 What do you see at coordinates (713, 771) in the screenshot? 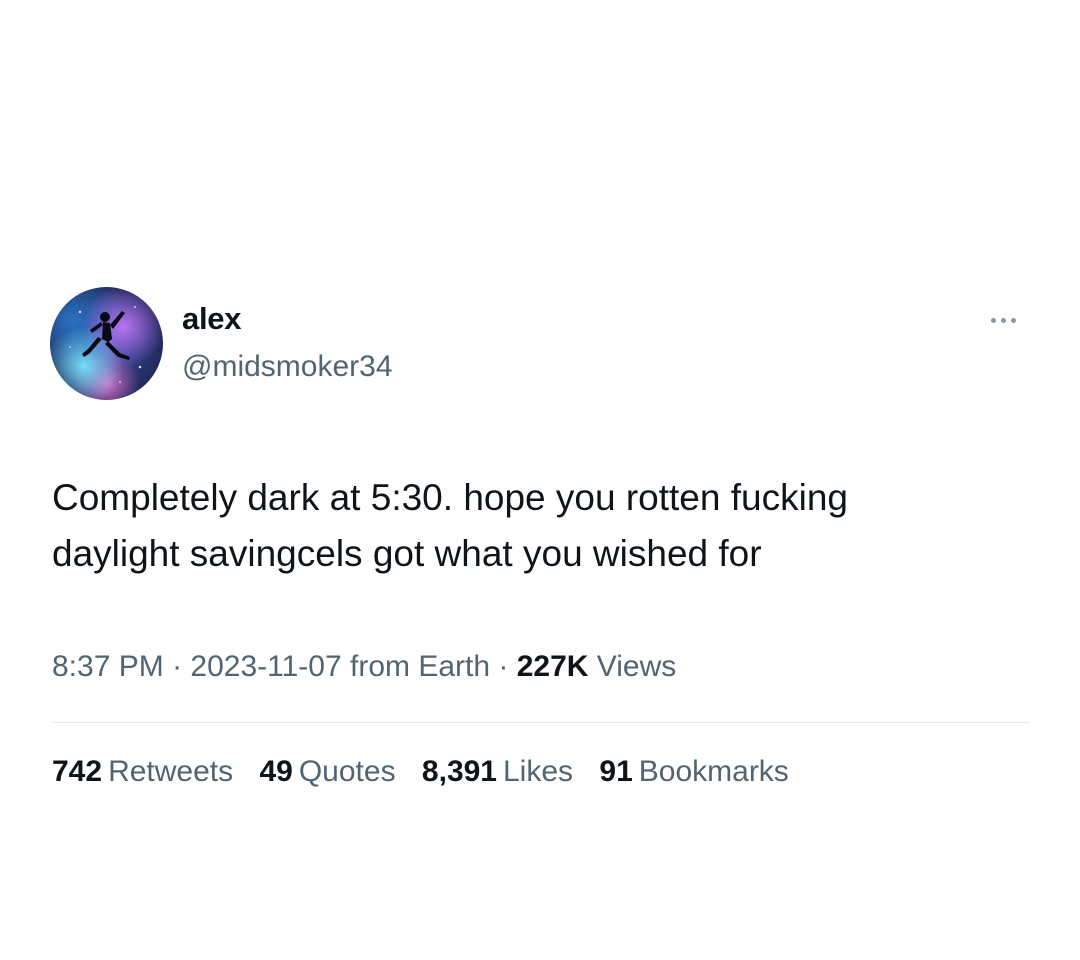
I see `bookmarks-label: Bookmarks` at bounding box center [713, 771].